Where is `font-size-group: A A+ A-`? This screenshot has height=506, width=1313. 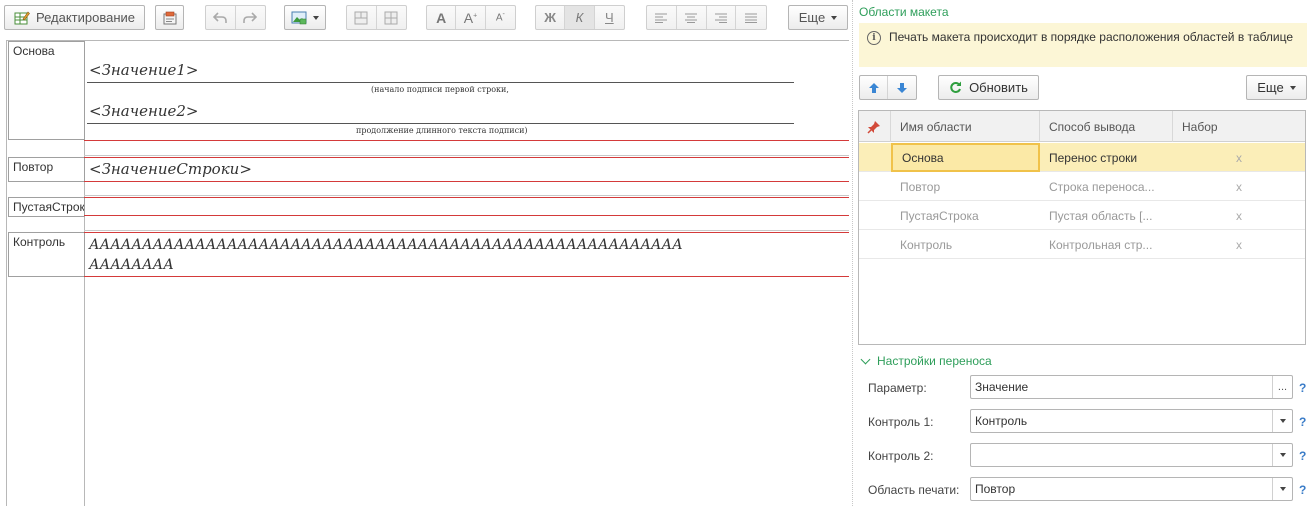 font-size-group: A A+ A- is located at coordinates (471, 17).